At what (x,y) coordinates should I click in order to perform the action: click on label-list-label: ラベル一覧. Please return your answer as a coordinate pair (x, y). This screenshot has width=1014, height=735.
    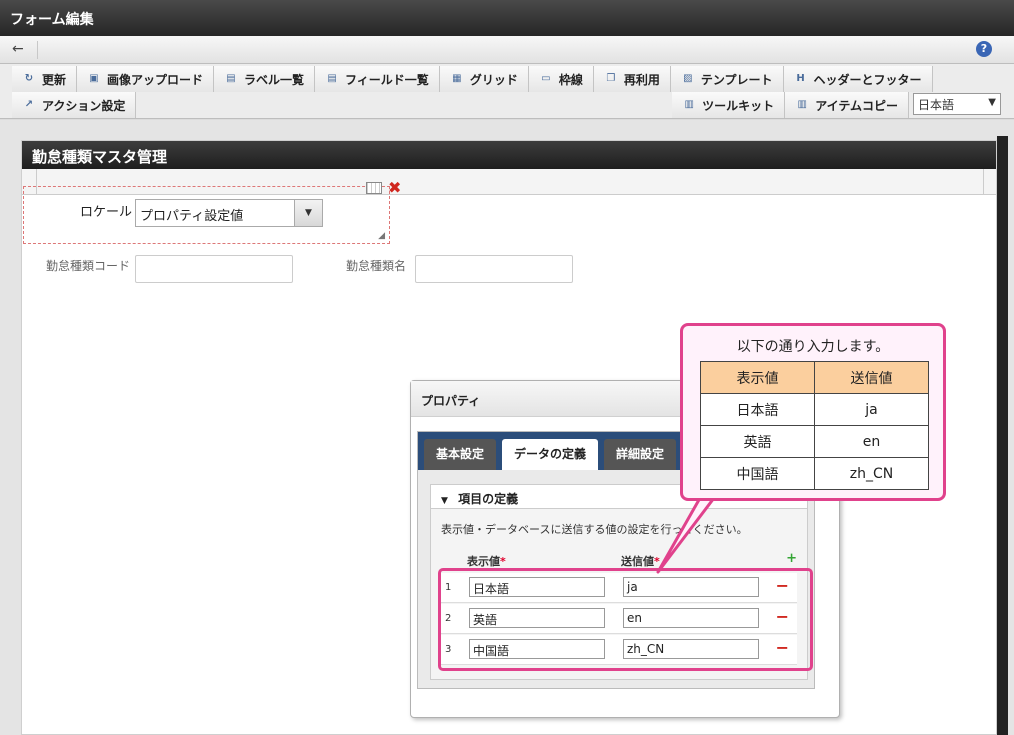
    Looking at the image, I should click on (274, 79).